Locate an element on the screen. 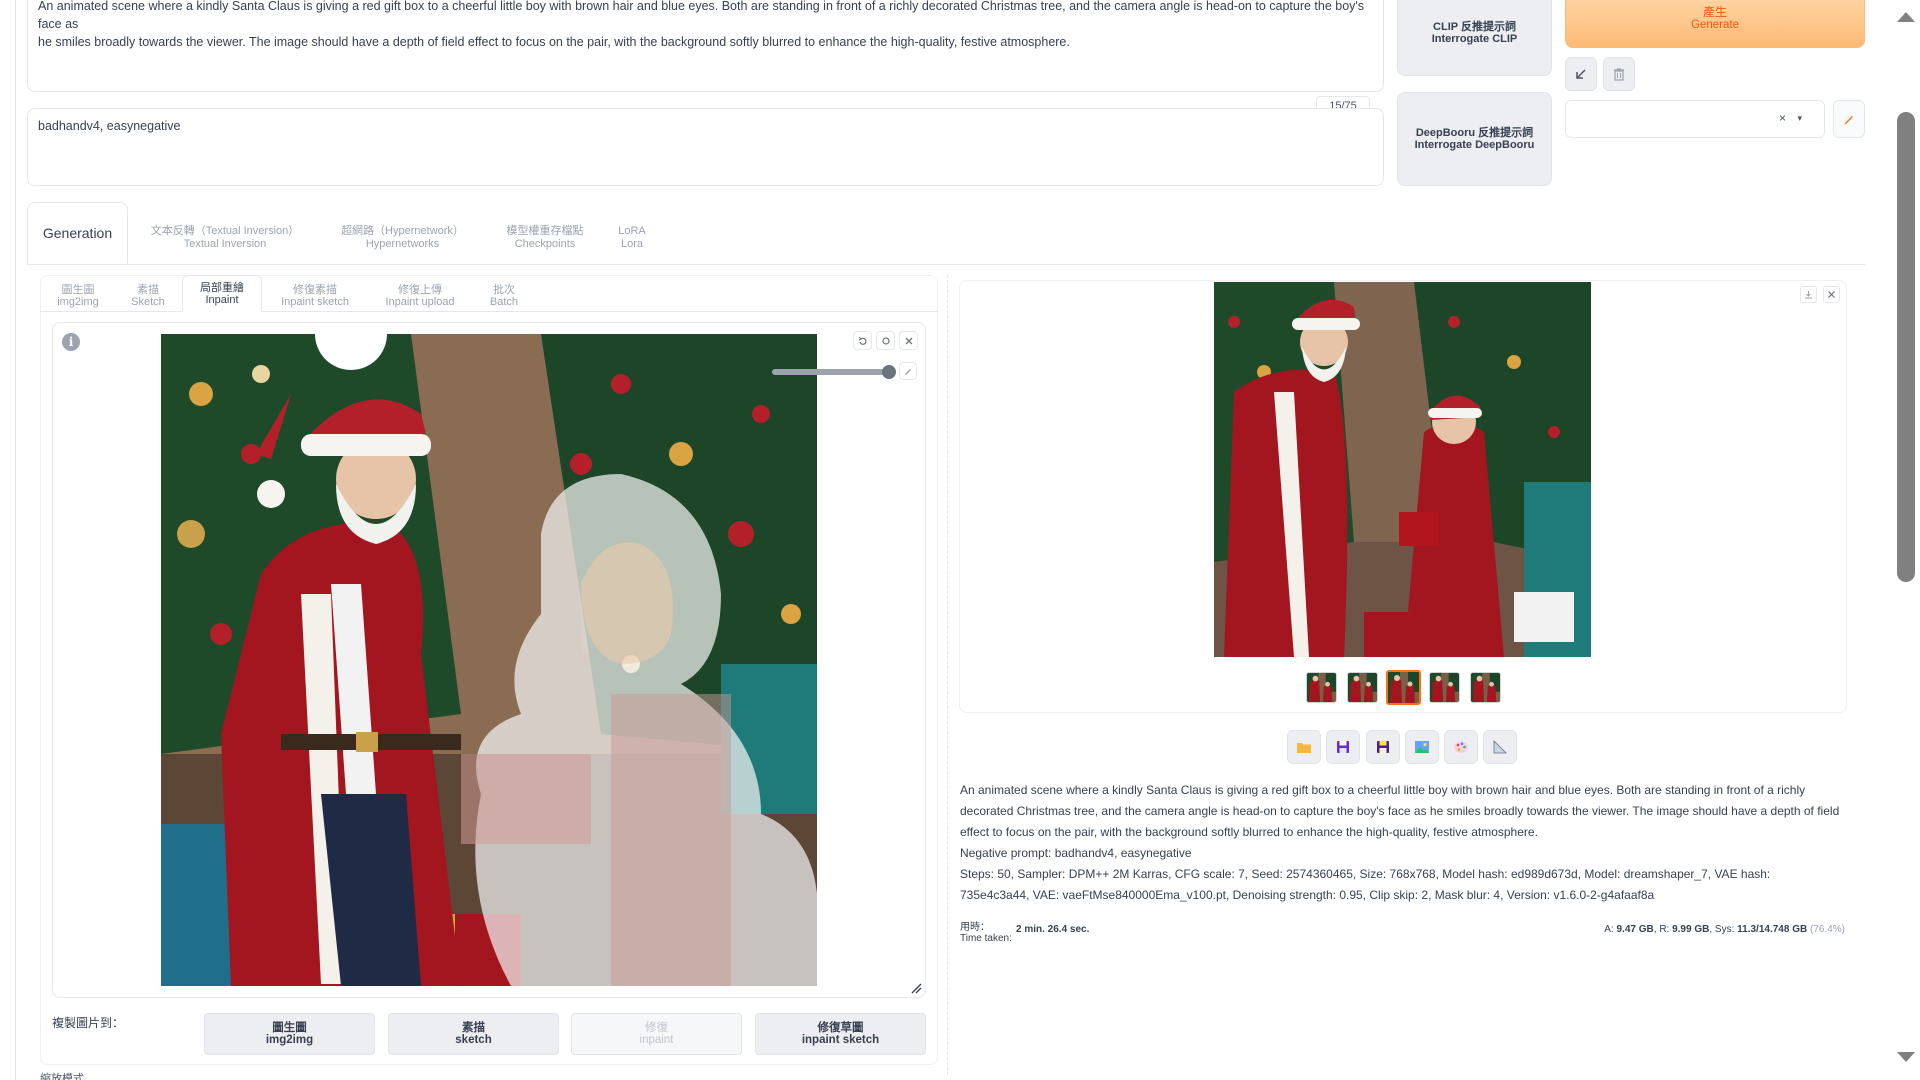  clear-styles-icon: × is located at coordinates (1782, 118).